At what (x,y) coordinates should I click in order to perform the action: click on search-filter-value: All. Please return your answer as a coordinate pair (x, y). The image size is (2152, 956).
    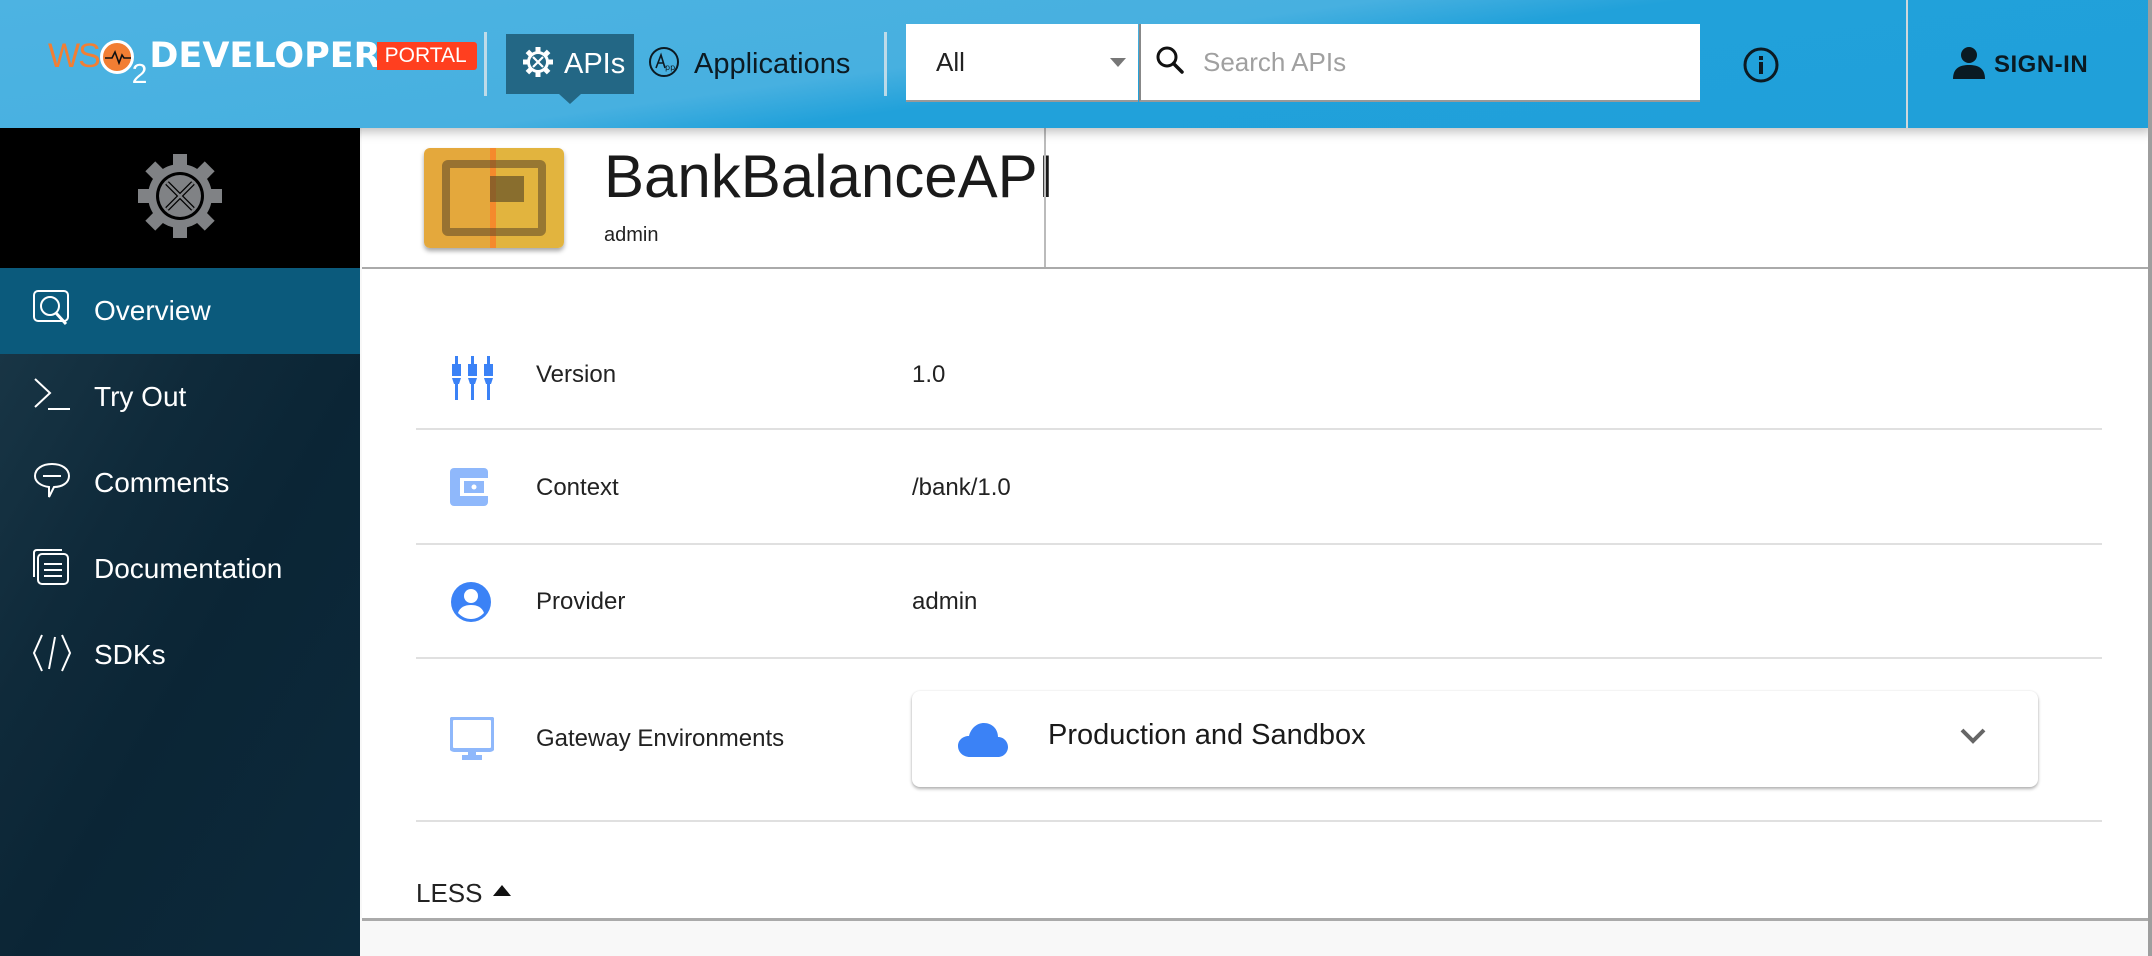
    Looking at the image, I should click on (950, 61).